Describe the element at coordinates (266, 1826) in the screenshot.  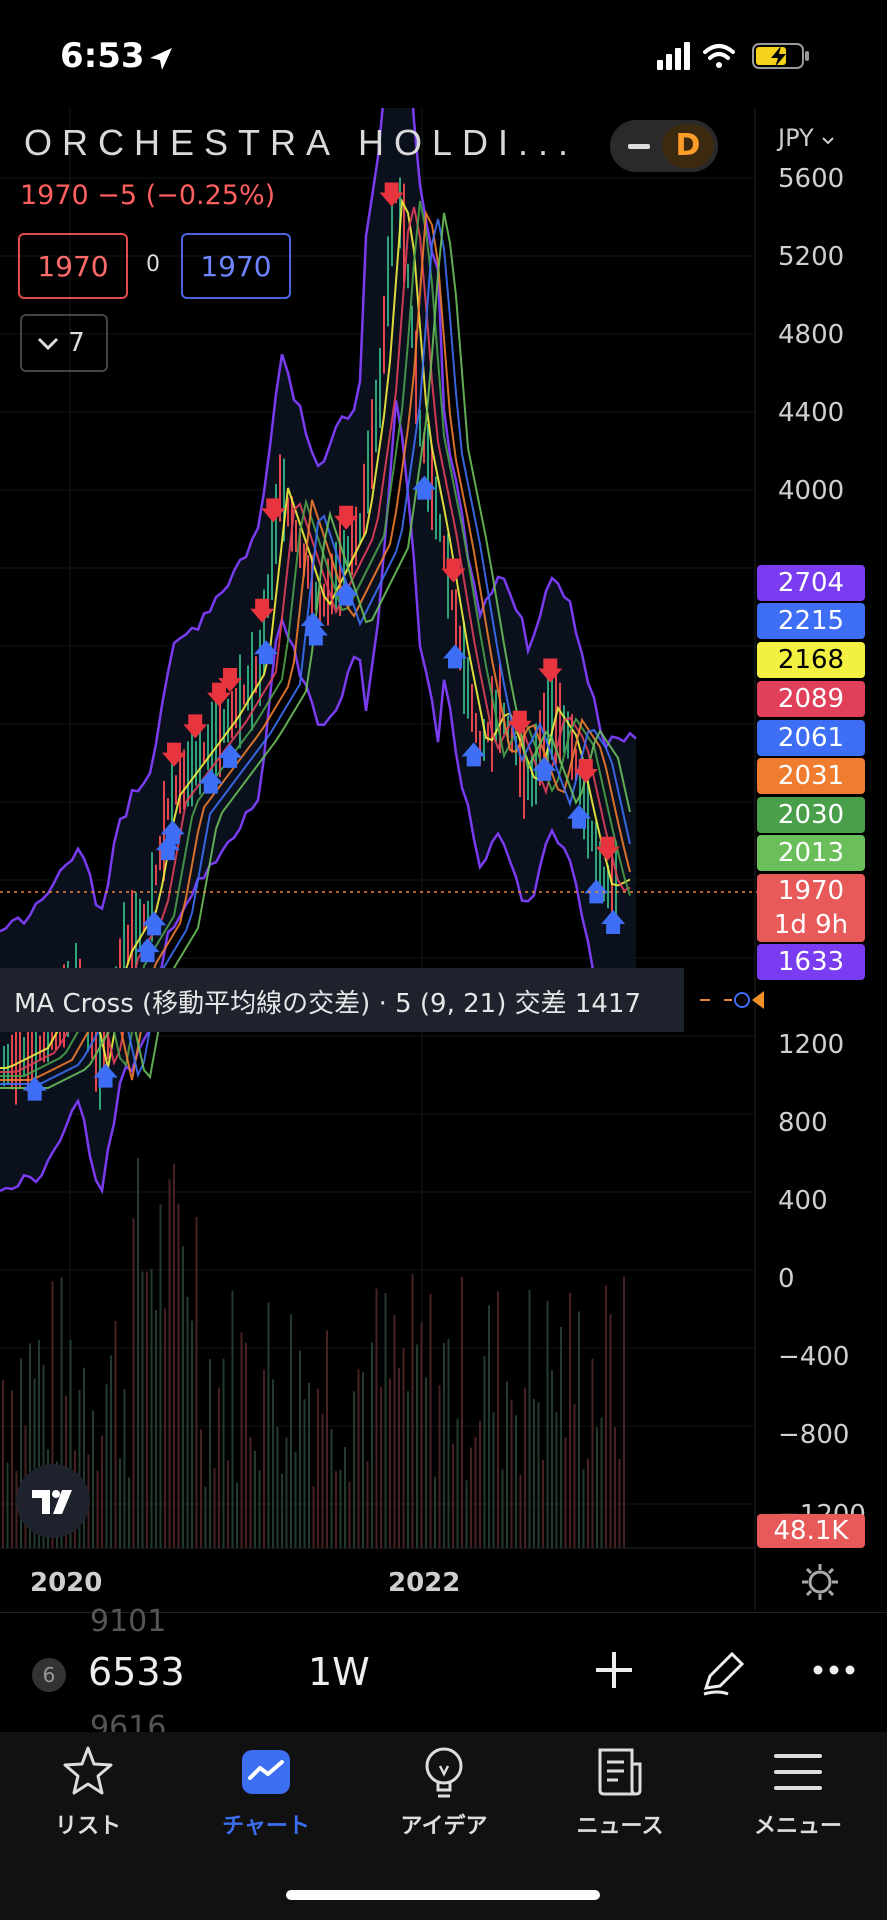
I see `tab-label: チャート` at that location.